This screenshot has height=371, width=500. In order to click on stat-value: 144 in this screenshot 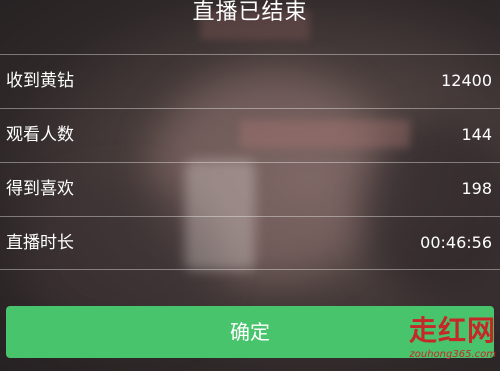, I will do `click(476, 134)`.